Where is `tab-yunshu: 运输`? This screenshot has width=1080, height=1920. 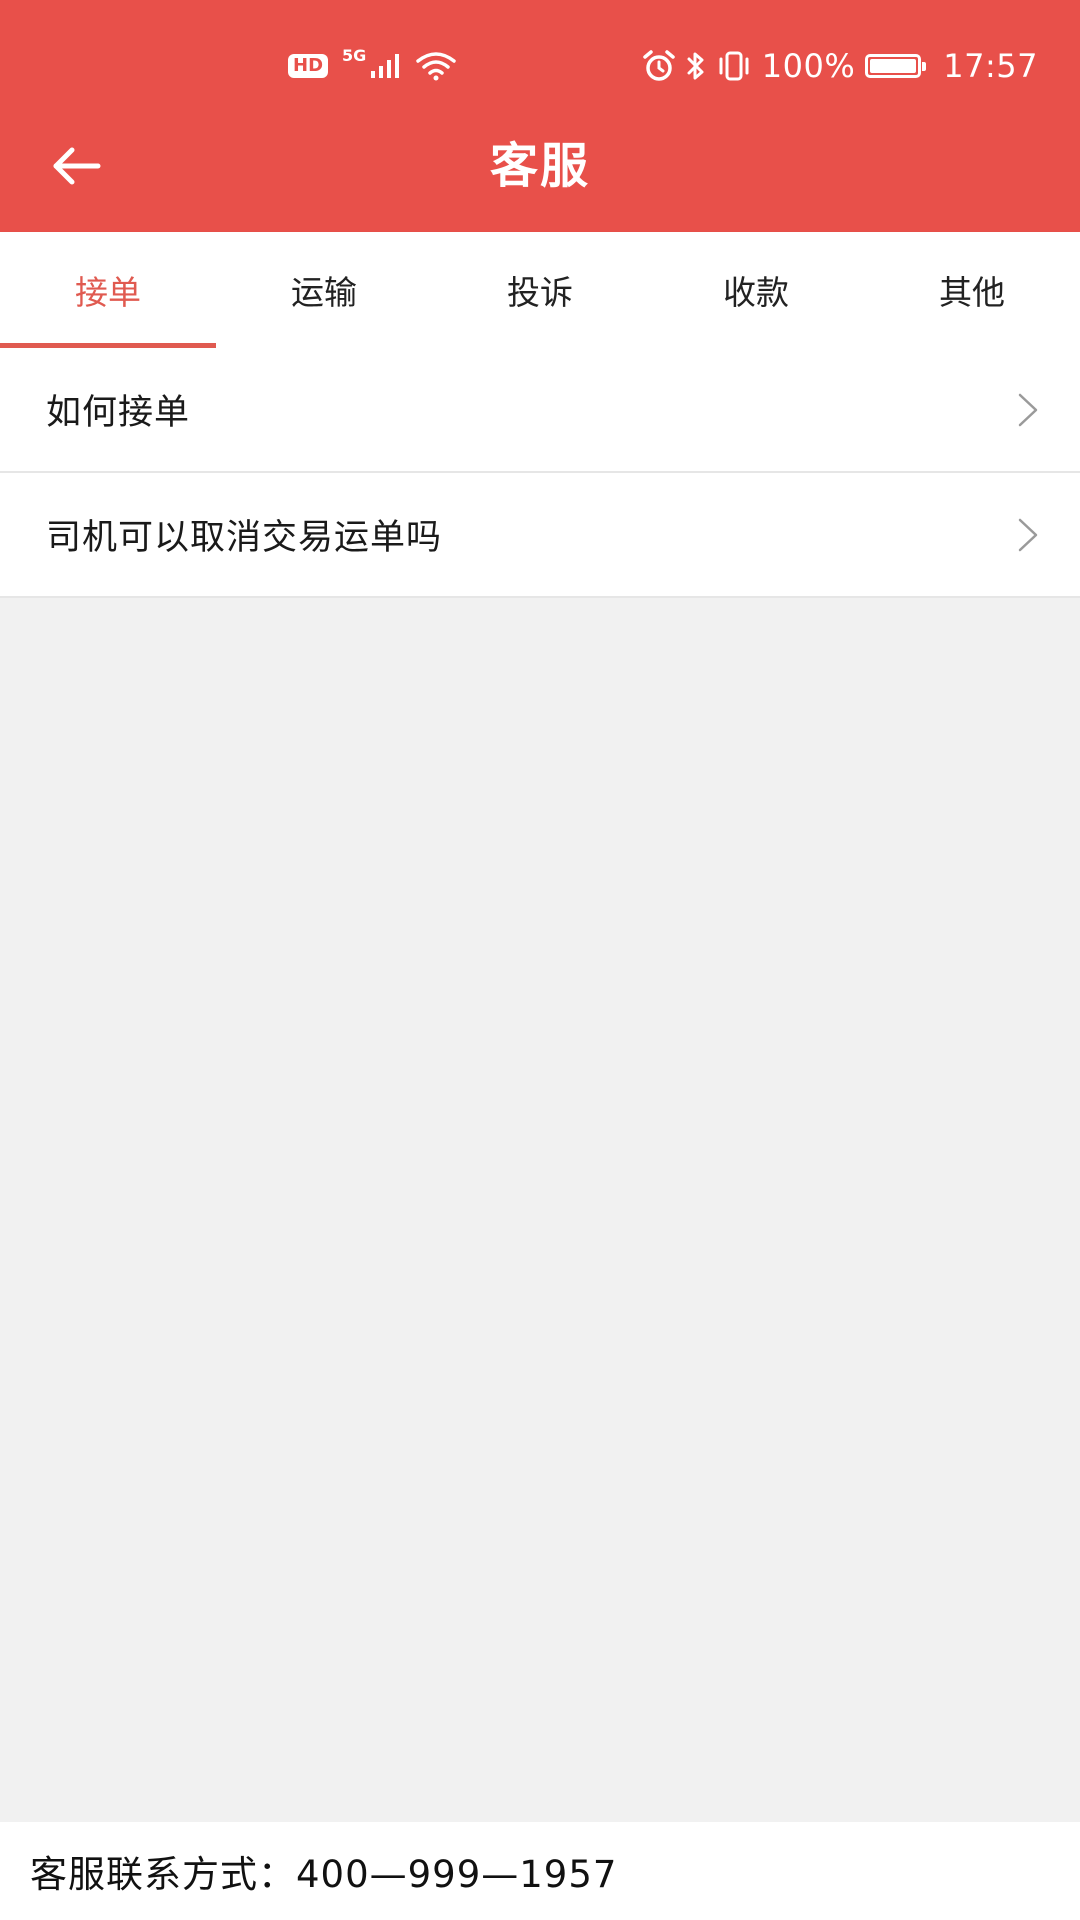
tab-yunshu: 运输 is located at coordinates (324, 290).